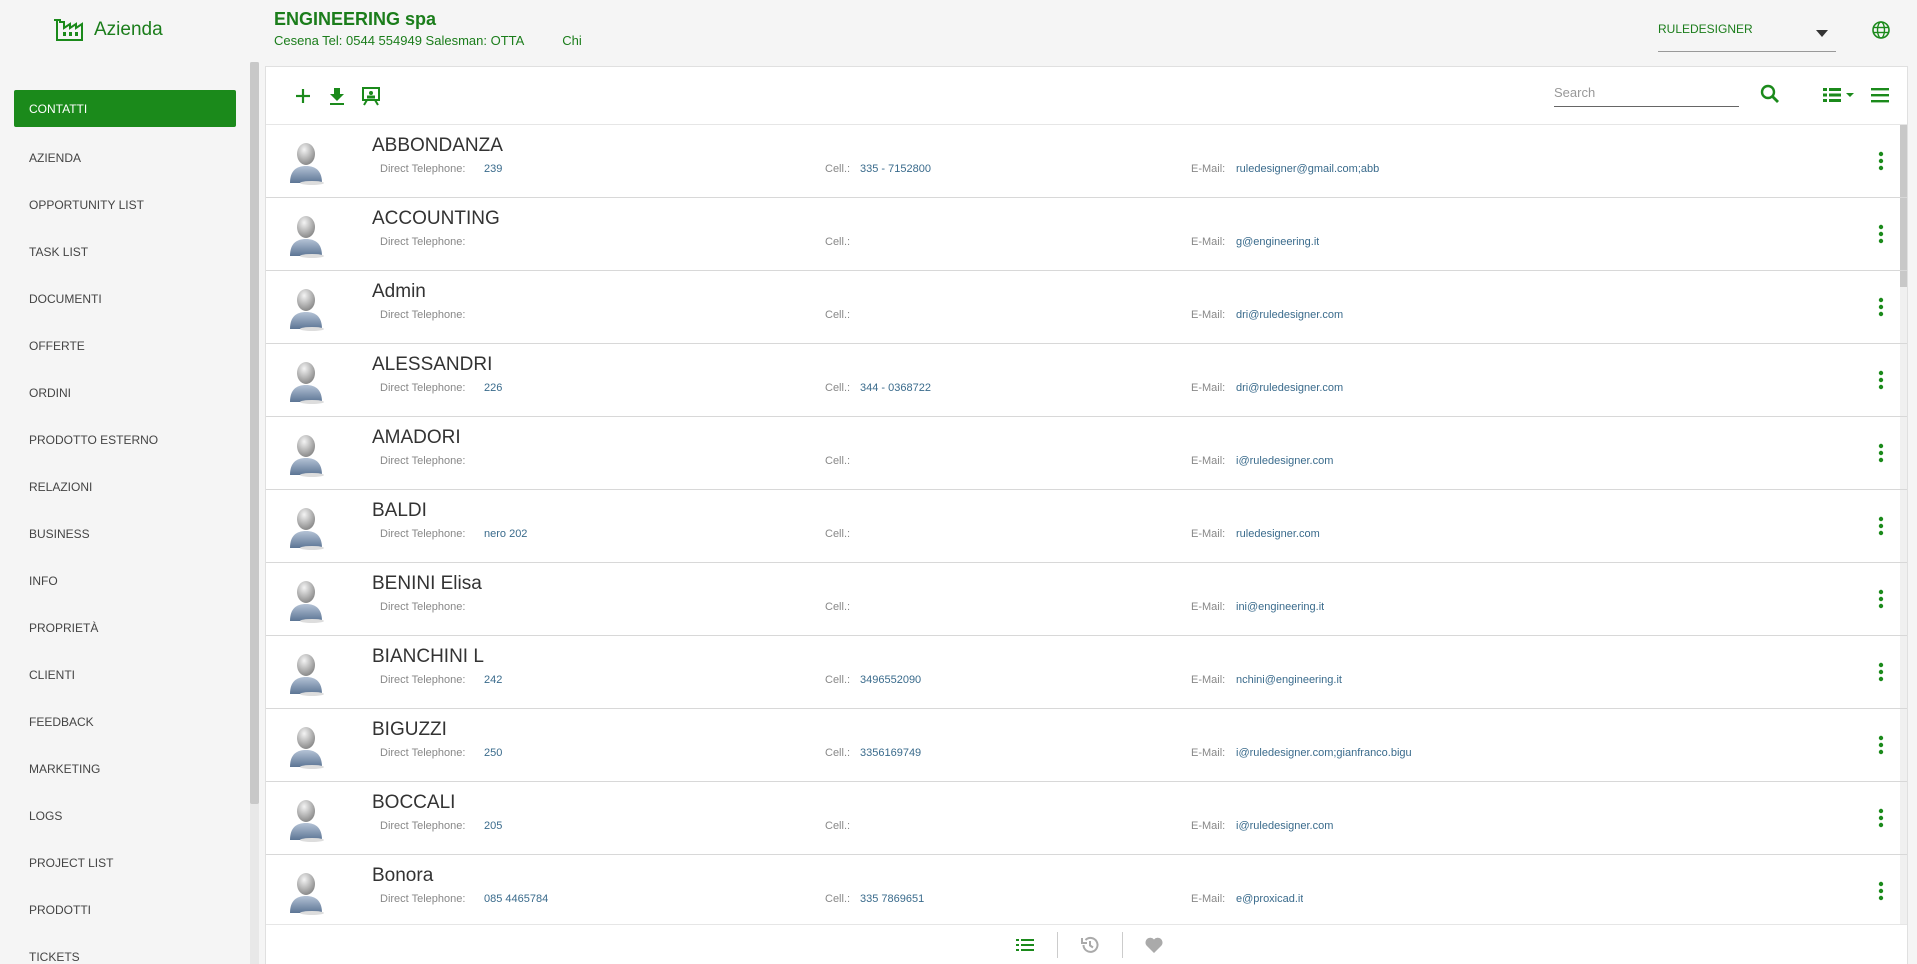  Describe the element at coordinates (895, 169) in the screenshot. I see `cell-value: 335 - 7152800` at that location.